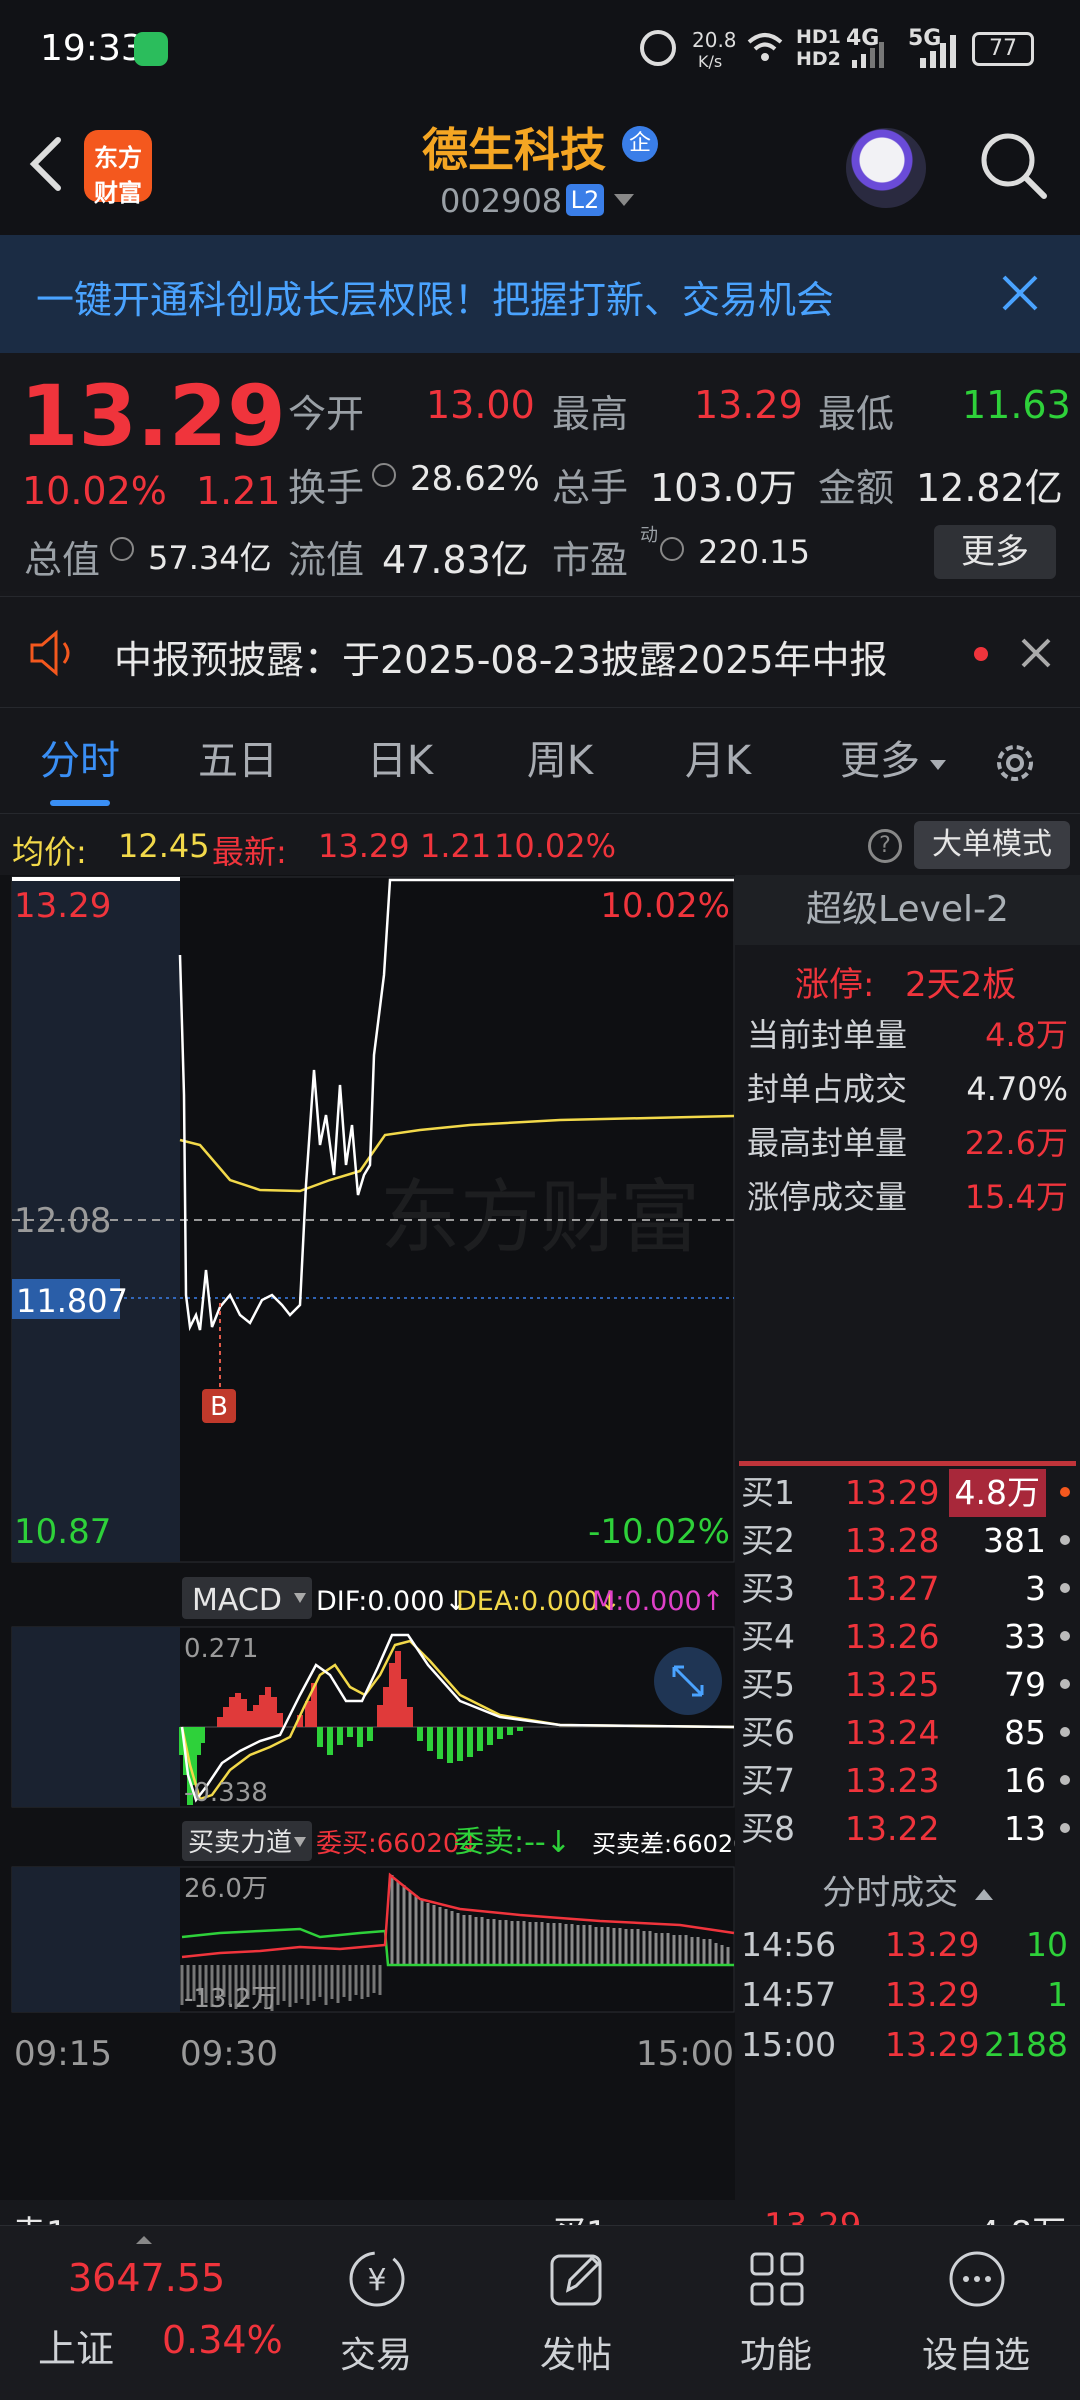  What do you see at coordinates (512, 1842) in the screenshot?
I see `wei-sell: 委卖:--↓` at bounding box center [512, 1842].